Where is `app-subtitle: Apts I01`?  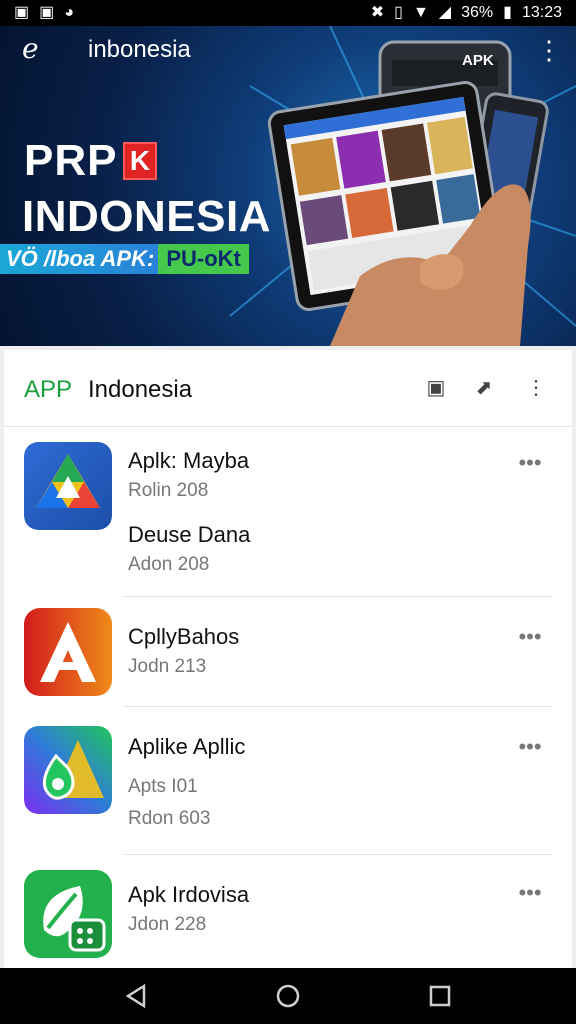 app-subtitle: Apts I01 is located at coordinates (163, 786).